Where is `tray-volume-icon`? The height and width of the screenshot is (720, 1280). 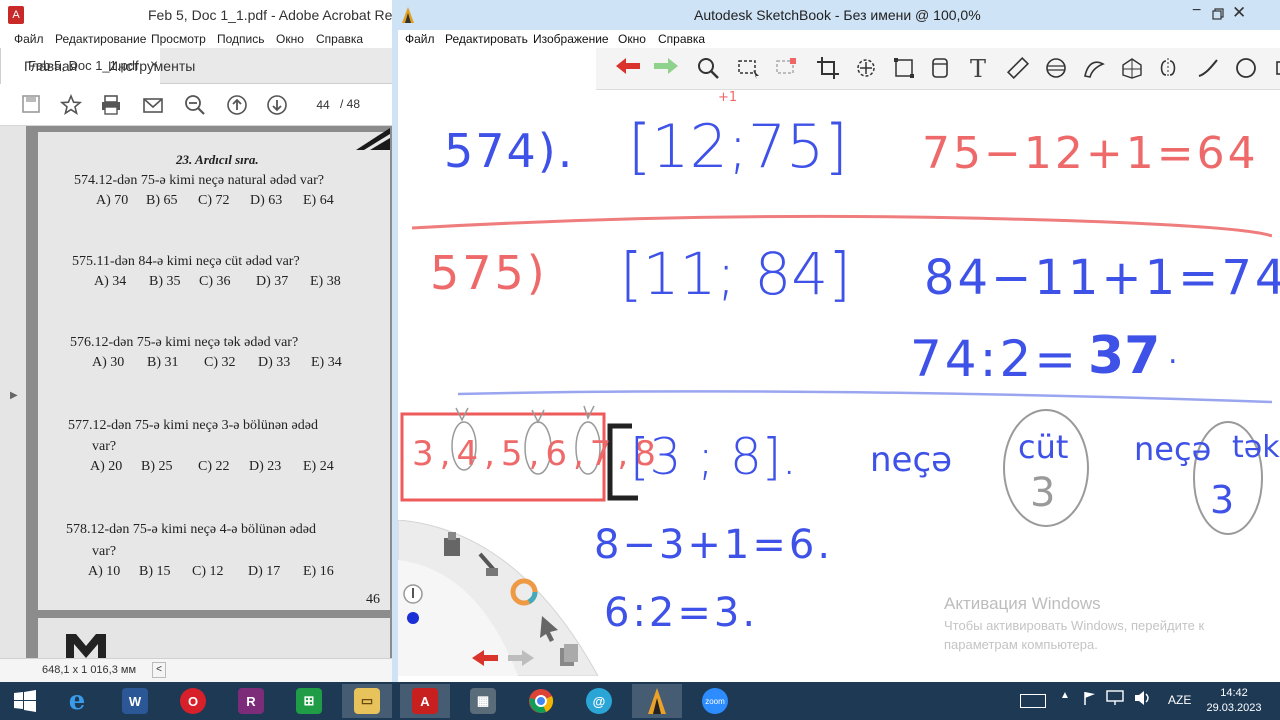
tray-volume-icon is located at coordinates (1143, 698).